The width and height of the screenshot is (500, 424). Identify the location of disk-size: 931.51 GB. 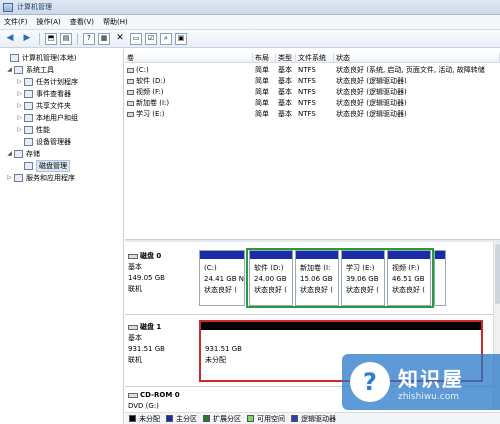
(146, 349).